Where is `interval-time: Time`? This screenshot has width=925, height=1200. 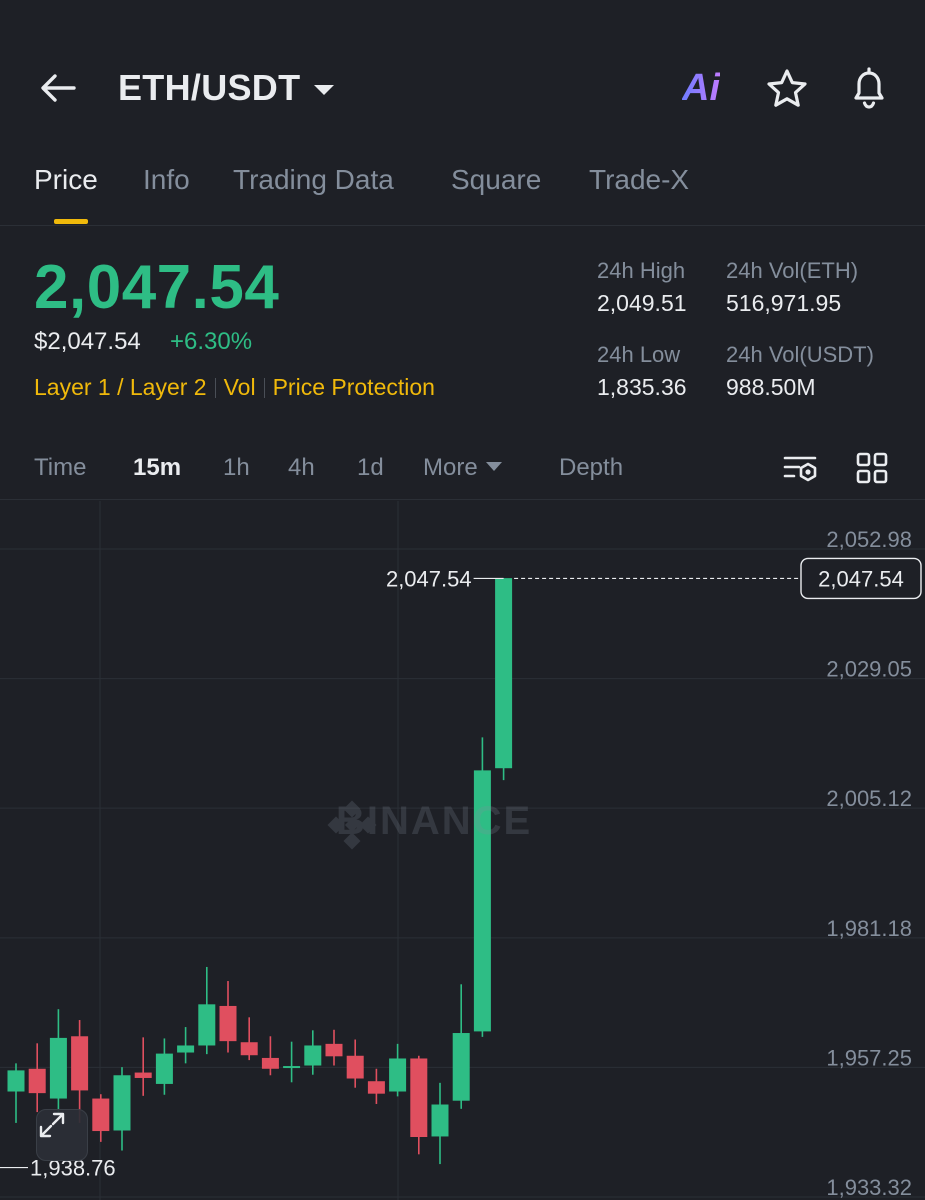
interval-time: Time is located at coordinates (60, 468).